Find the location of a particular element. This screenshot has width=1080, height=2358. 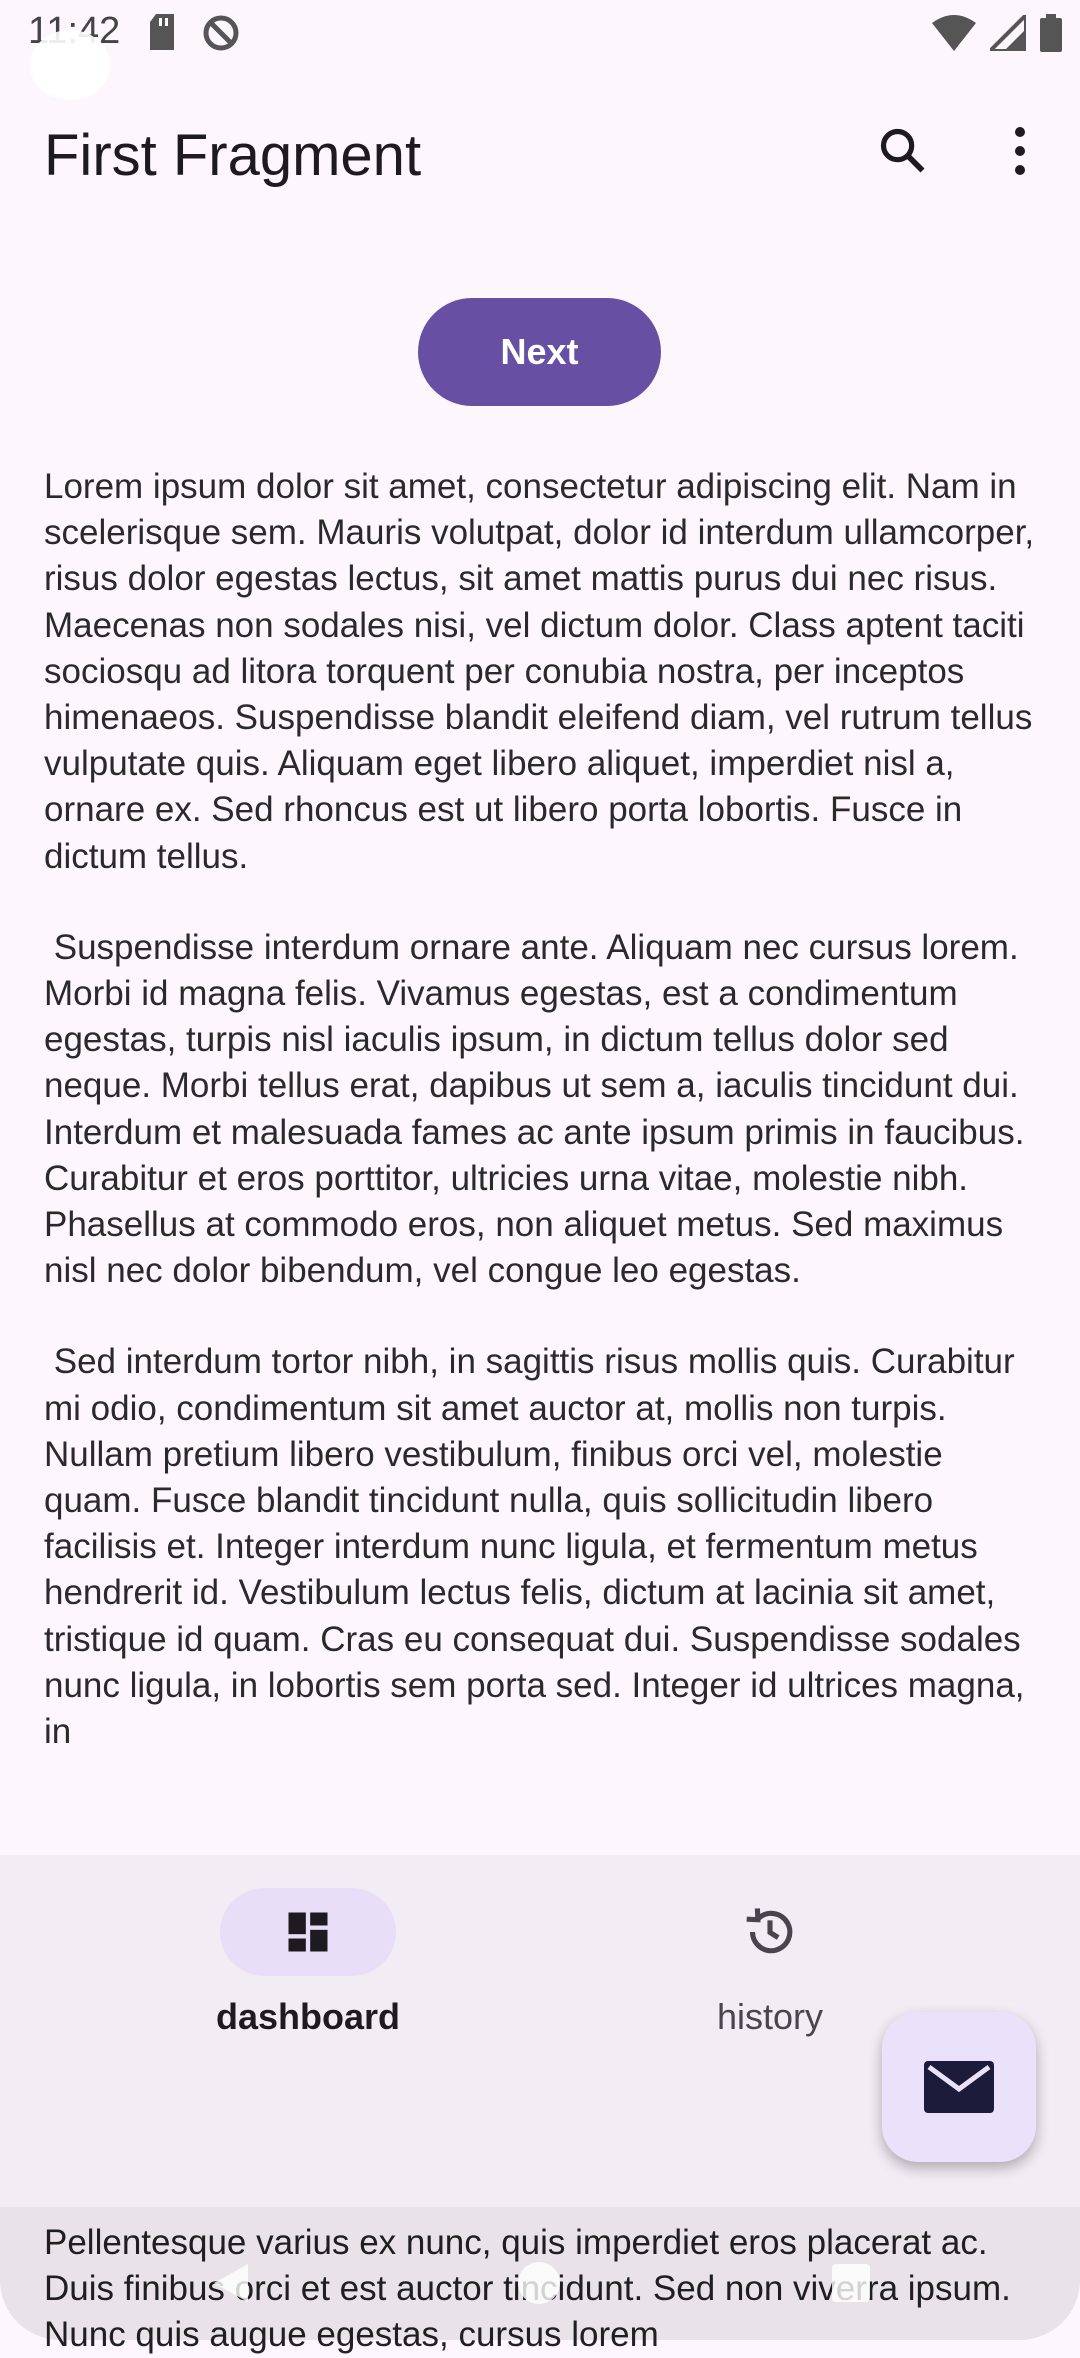

wifi-icon is located at coordinates (954, 33).